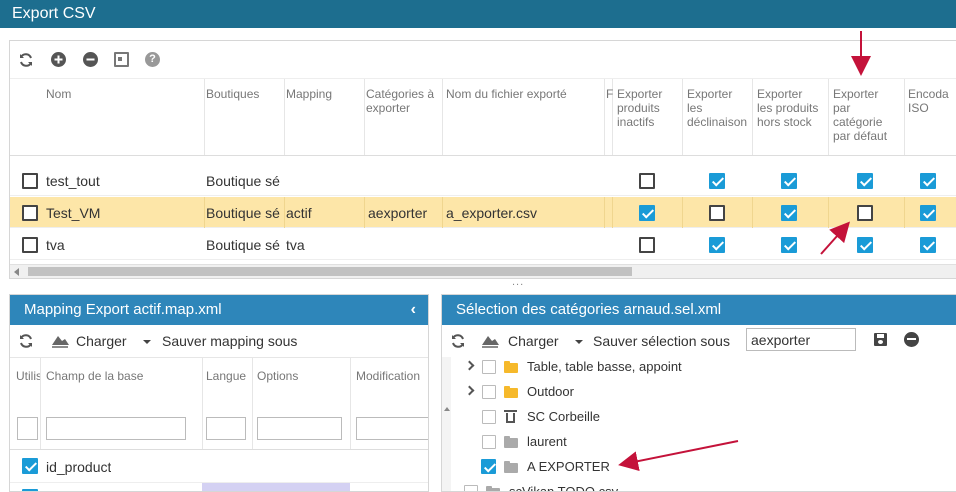 The image size is (956, 492). Describe the element at coordinates (94, 376) in the screenshot. I see `col-header-champ: Champ de la base` at that location.